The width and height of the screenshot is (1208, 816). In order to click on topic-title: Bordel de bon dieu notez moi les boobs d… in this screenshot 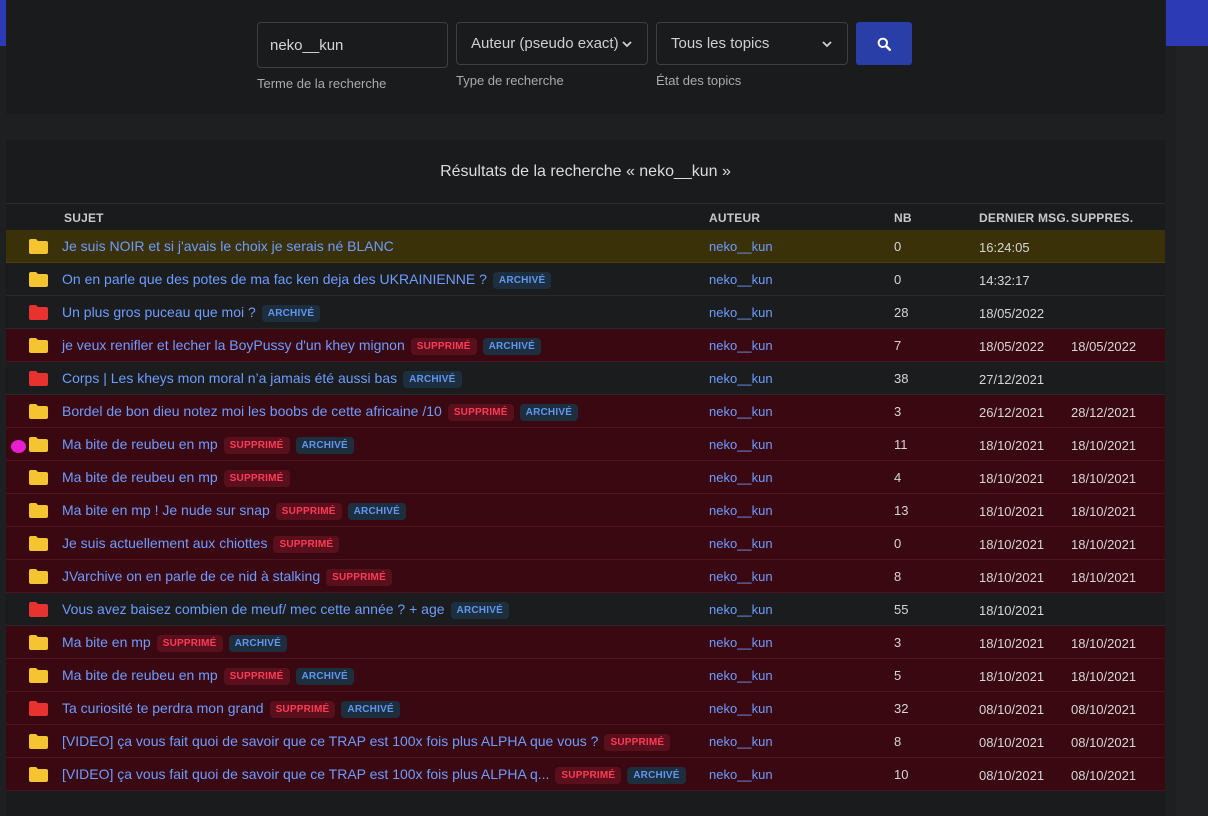, I will do `click(252, 411)`.